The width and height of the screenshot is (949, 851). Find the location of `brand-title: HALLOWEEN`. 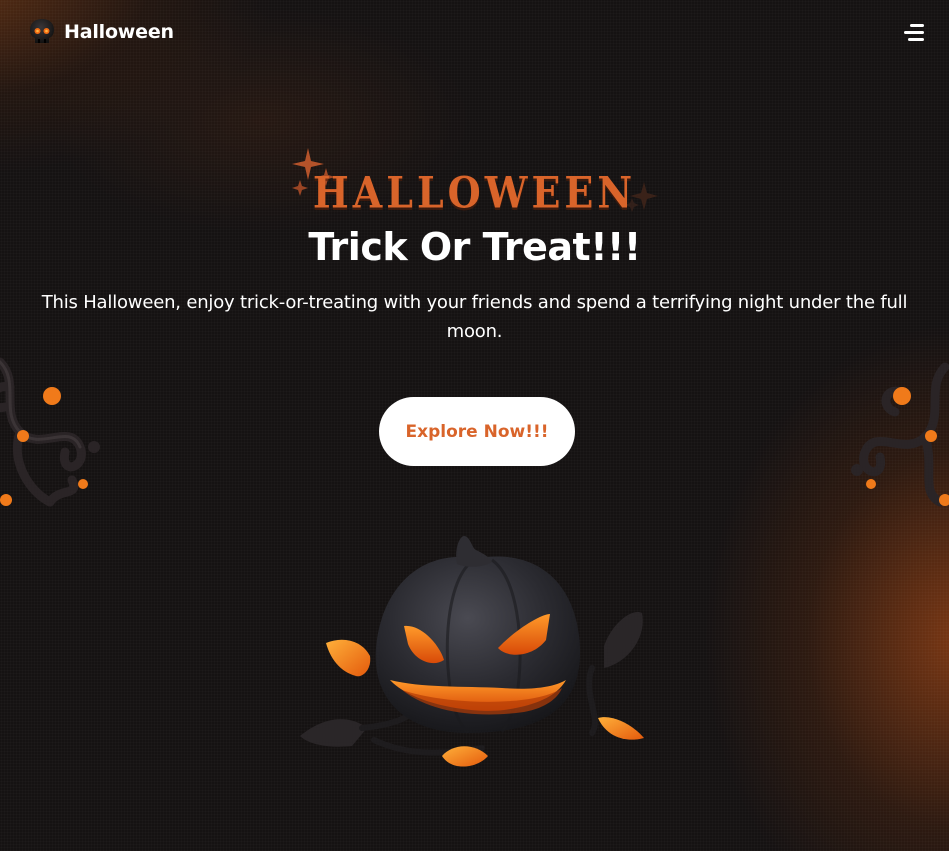

brand-title: HALLOWEEN is located at coordinates (474, 192).